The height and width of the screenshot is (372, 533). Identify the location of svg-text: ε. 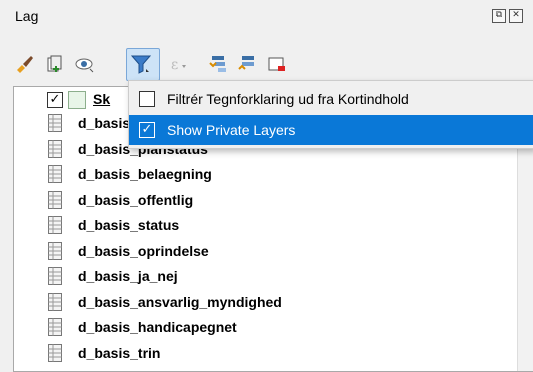
(174, 65).